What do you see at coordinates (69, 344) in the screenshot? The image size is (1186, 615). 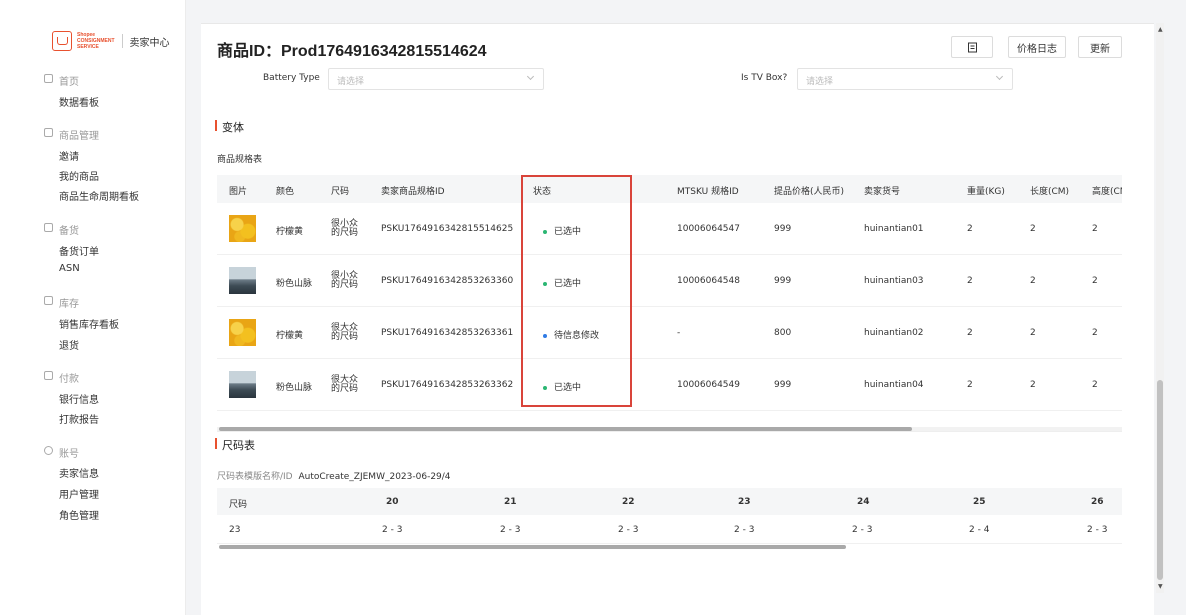 I see `sidebar-item-returns: 退货` at bounding box center [69, 344].